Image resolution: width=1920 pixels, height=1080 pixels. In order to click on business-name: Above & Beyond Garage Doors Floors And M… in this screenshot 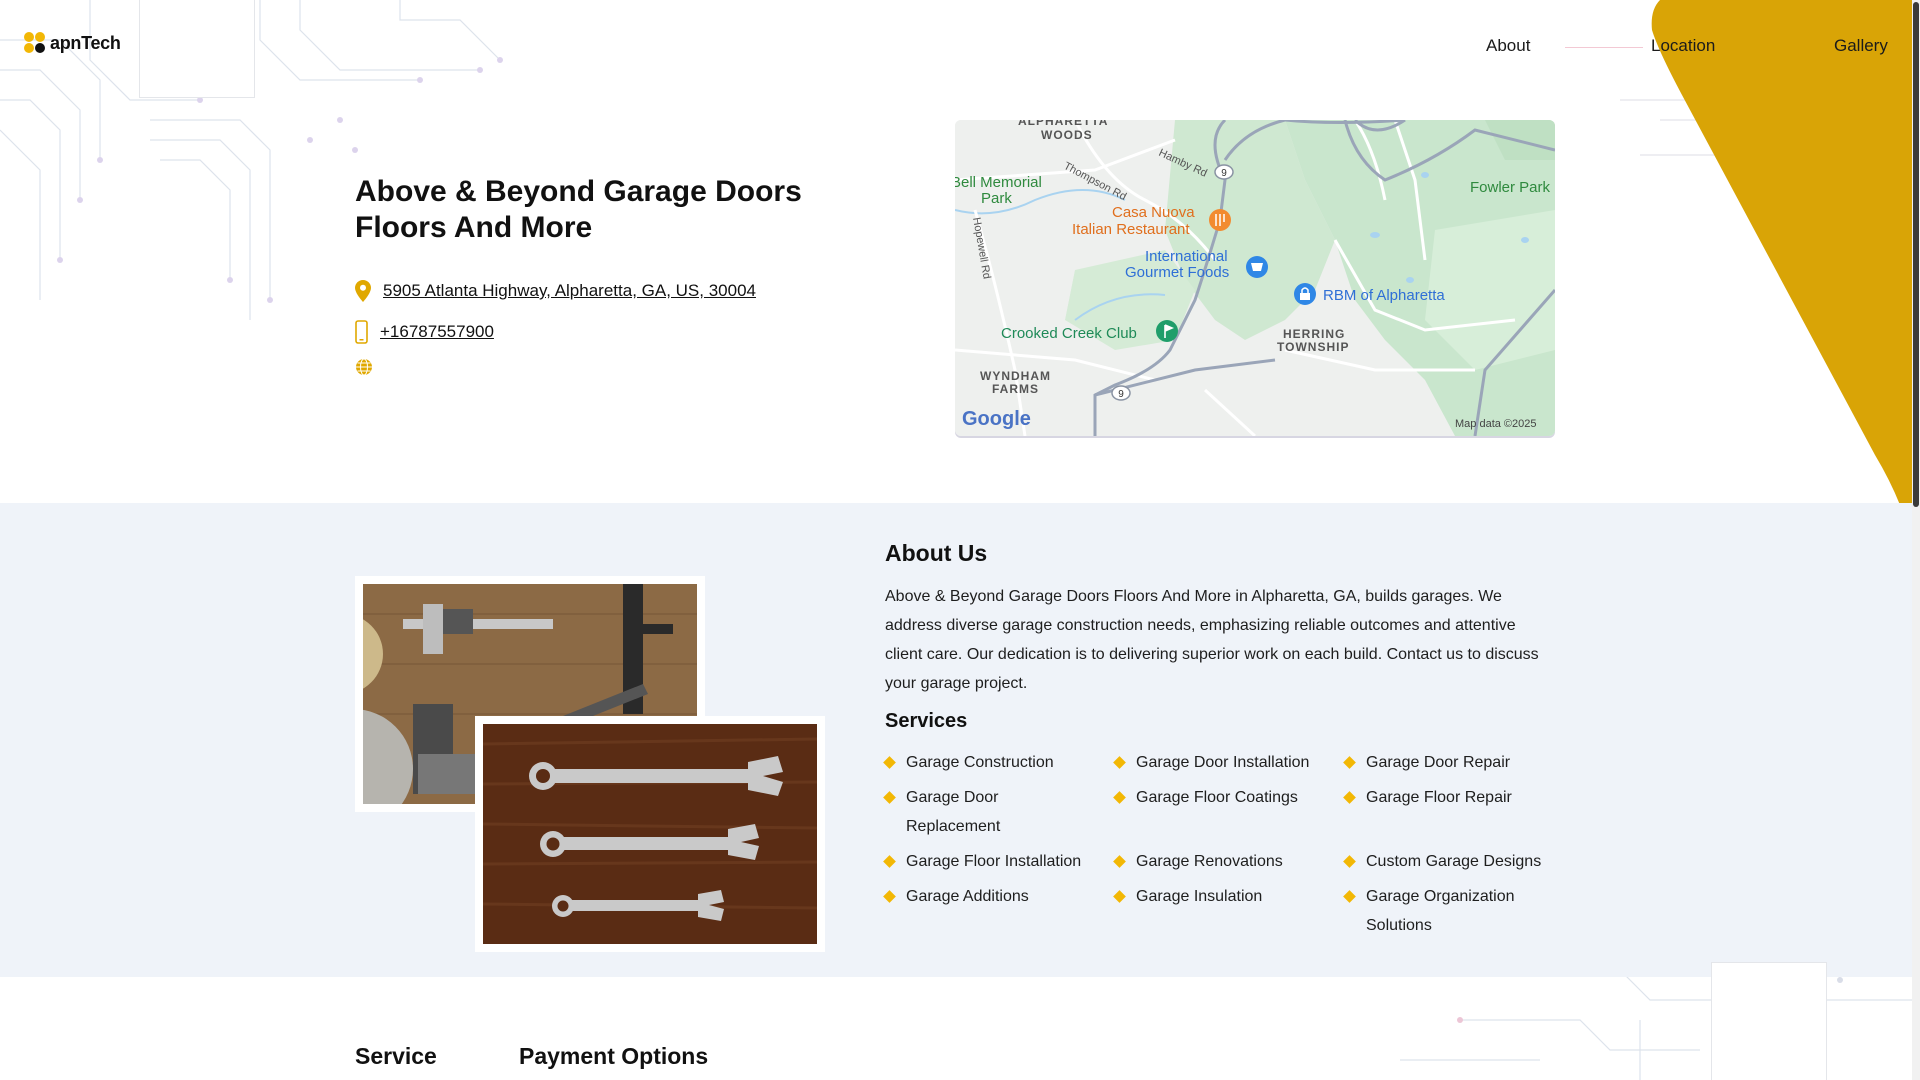, I will do `click(578, 209)`.